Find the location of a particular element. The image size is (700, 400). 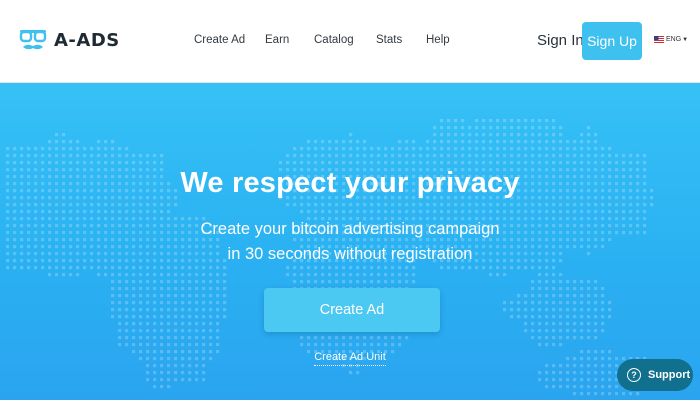

create-ad-unit-link-wrapper: Create Ad Unit is located at coordinates (350, 358).